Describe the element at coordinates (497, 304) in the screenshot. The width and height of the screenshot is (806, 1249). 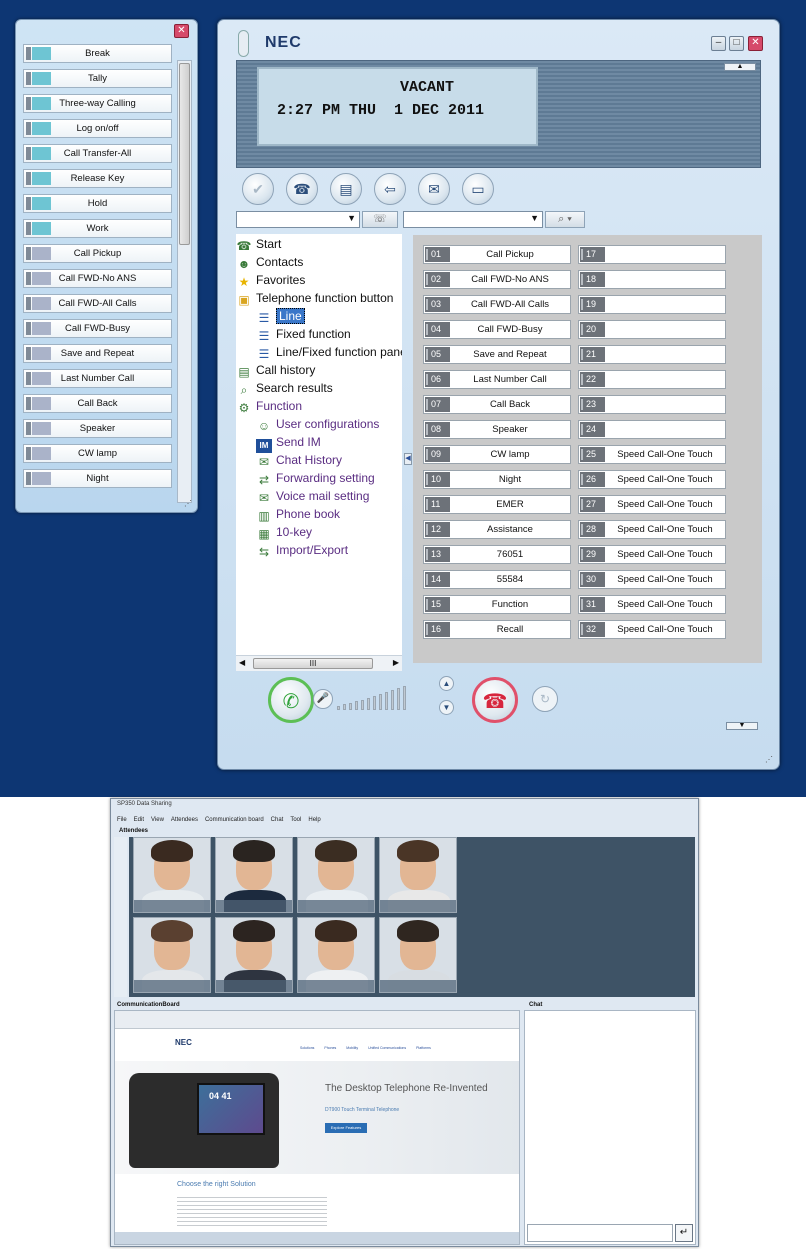
I see `function-key: 03 Call FWD-All Calls` at that location.